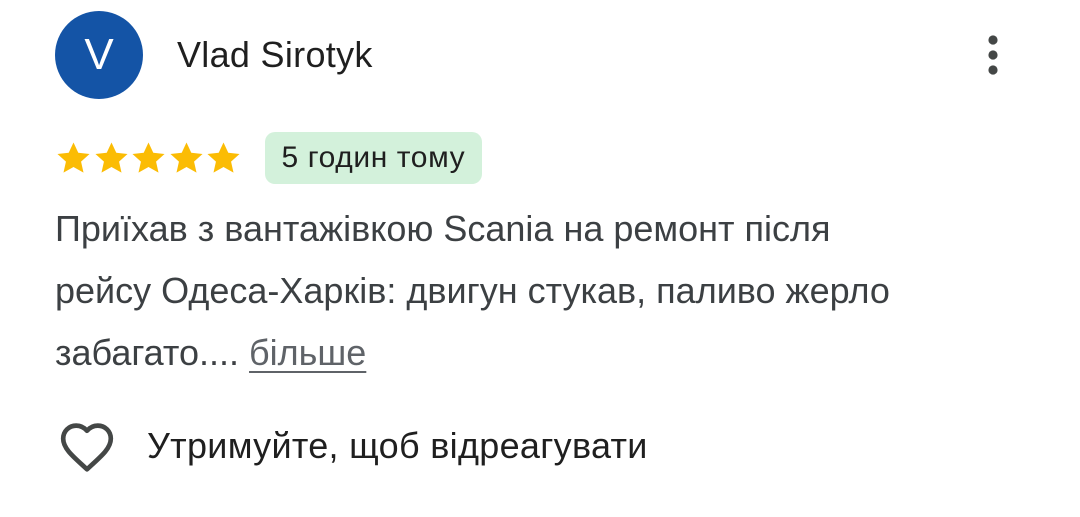  What do you see at coordinates (275, 55) in the screenshot?
I see `author-name: Vlad Sirotyk` at bounding box center [275, 55].